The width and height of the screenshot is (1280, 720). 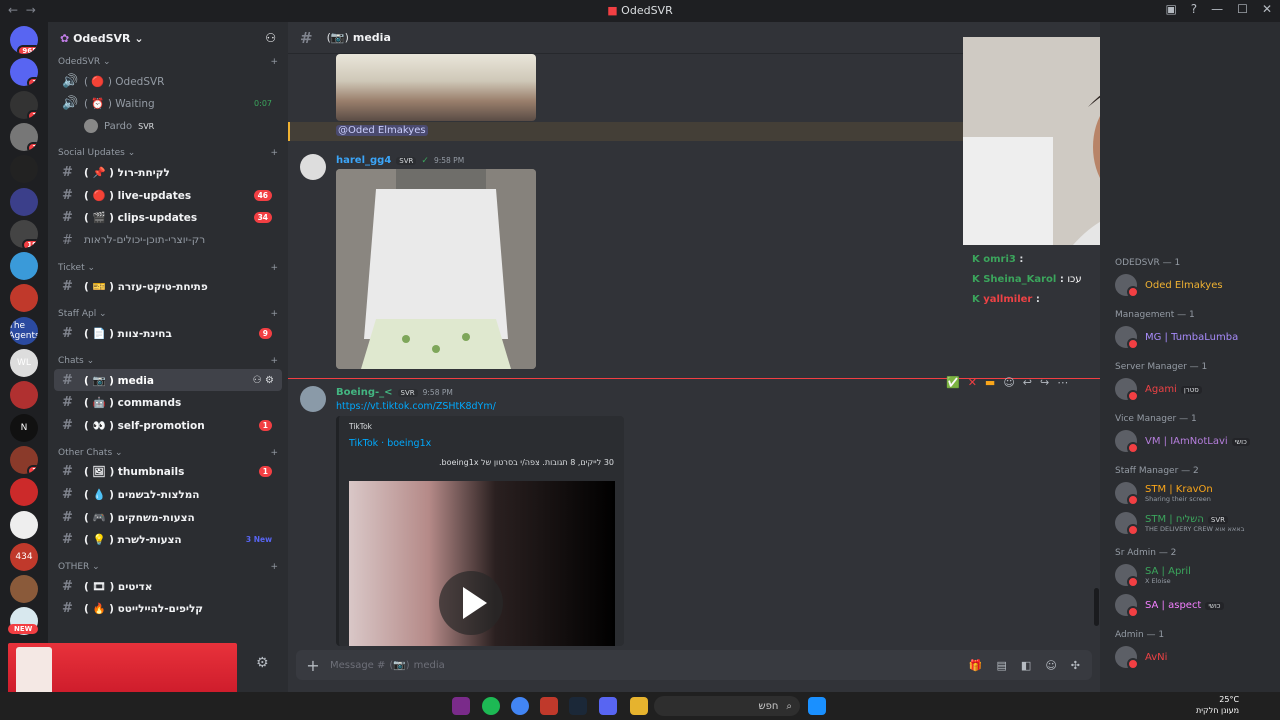 I want to click on channel-item: # רק-יוצרי-תוכן-יכולים-לראות, so click(x=168, y=240).